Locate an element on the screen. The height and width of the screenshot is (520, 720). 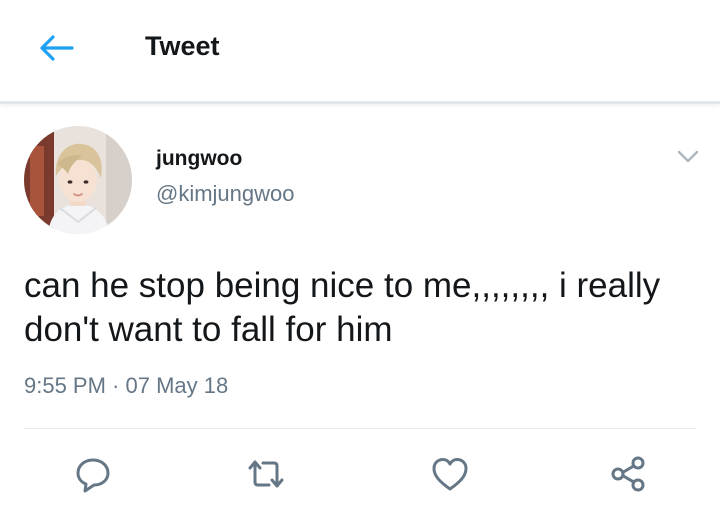
share-icon is located at coordinates (628, 474).